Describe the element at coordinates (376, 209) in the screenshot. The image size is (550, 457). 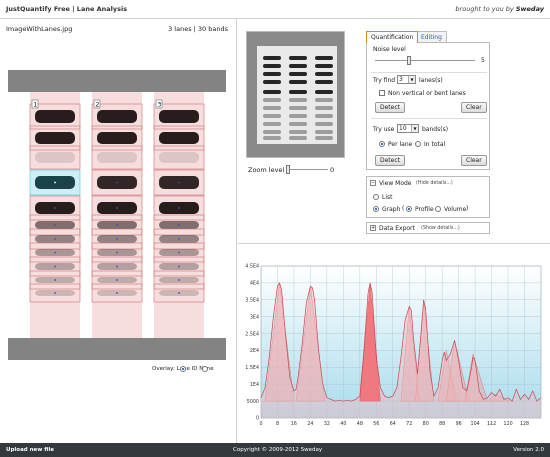
I see `view-graph-radio` at that location.